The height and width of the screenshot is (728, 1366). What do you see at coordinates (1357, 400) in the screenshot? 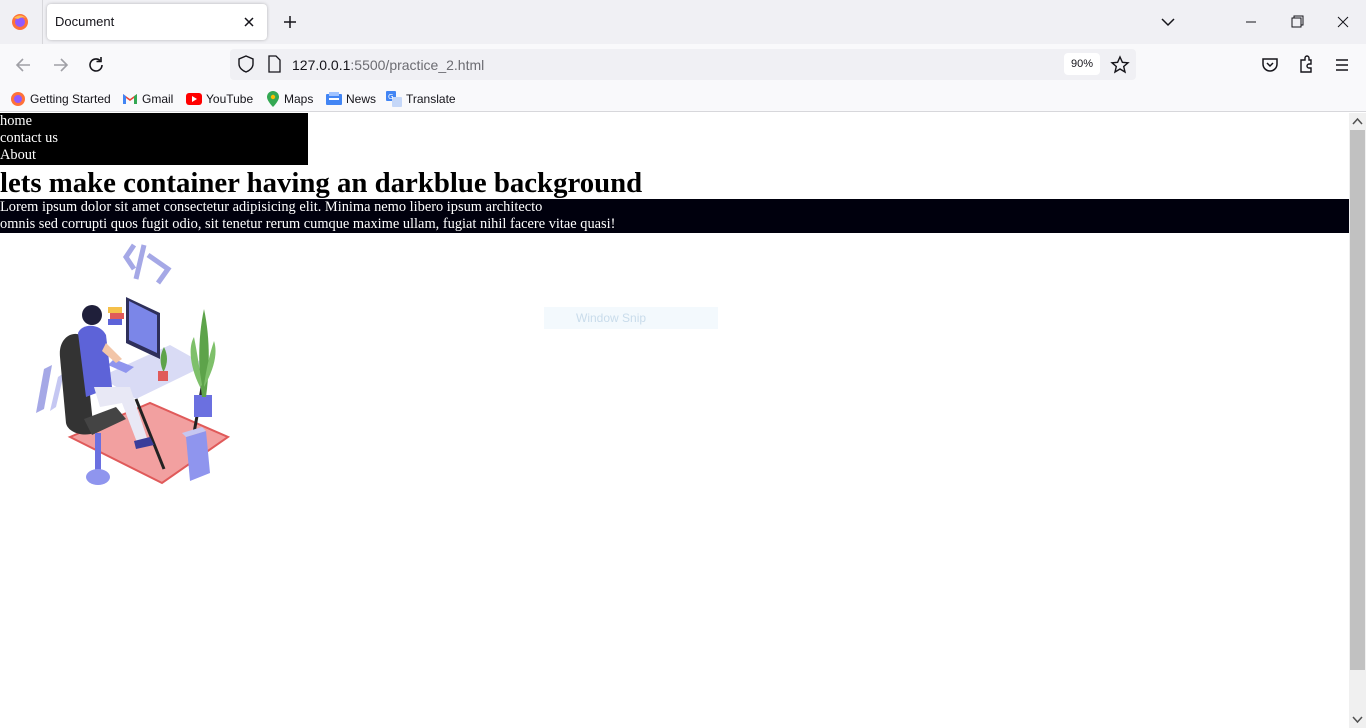
I see `scrollbar-thumb` at bounding box center [1357, 400].